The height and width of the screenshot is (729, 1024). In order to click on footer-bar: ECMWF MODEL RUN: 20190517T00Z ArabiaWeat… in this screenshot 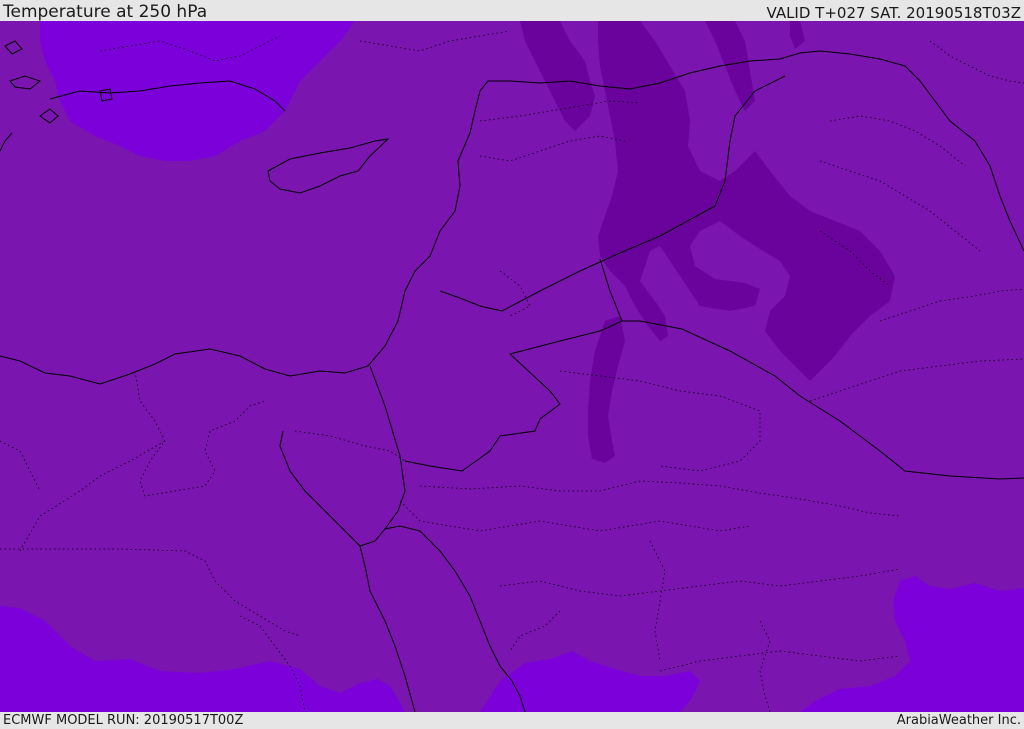, I will do `click(512, 720)`.